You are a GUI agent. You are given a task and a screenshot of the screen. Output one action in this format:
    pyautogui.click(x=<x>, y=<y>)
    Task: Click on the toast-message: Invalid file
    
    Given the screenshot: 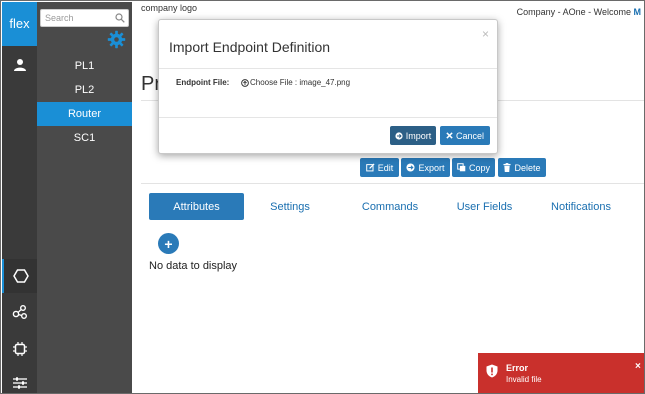 What is the action you would take?
    pyautogui.click(x=524, y=379)
    